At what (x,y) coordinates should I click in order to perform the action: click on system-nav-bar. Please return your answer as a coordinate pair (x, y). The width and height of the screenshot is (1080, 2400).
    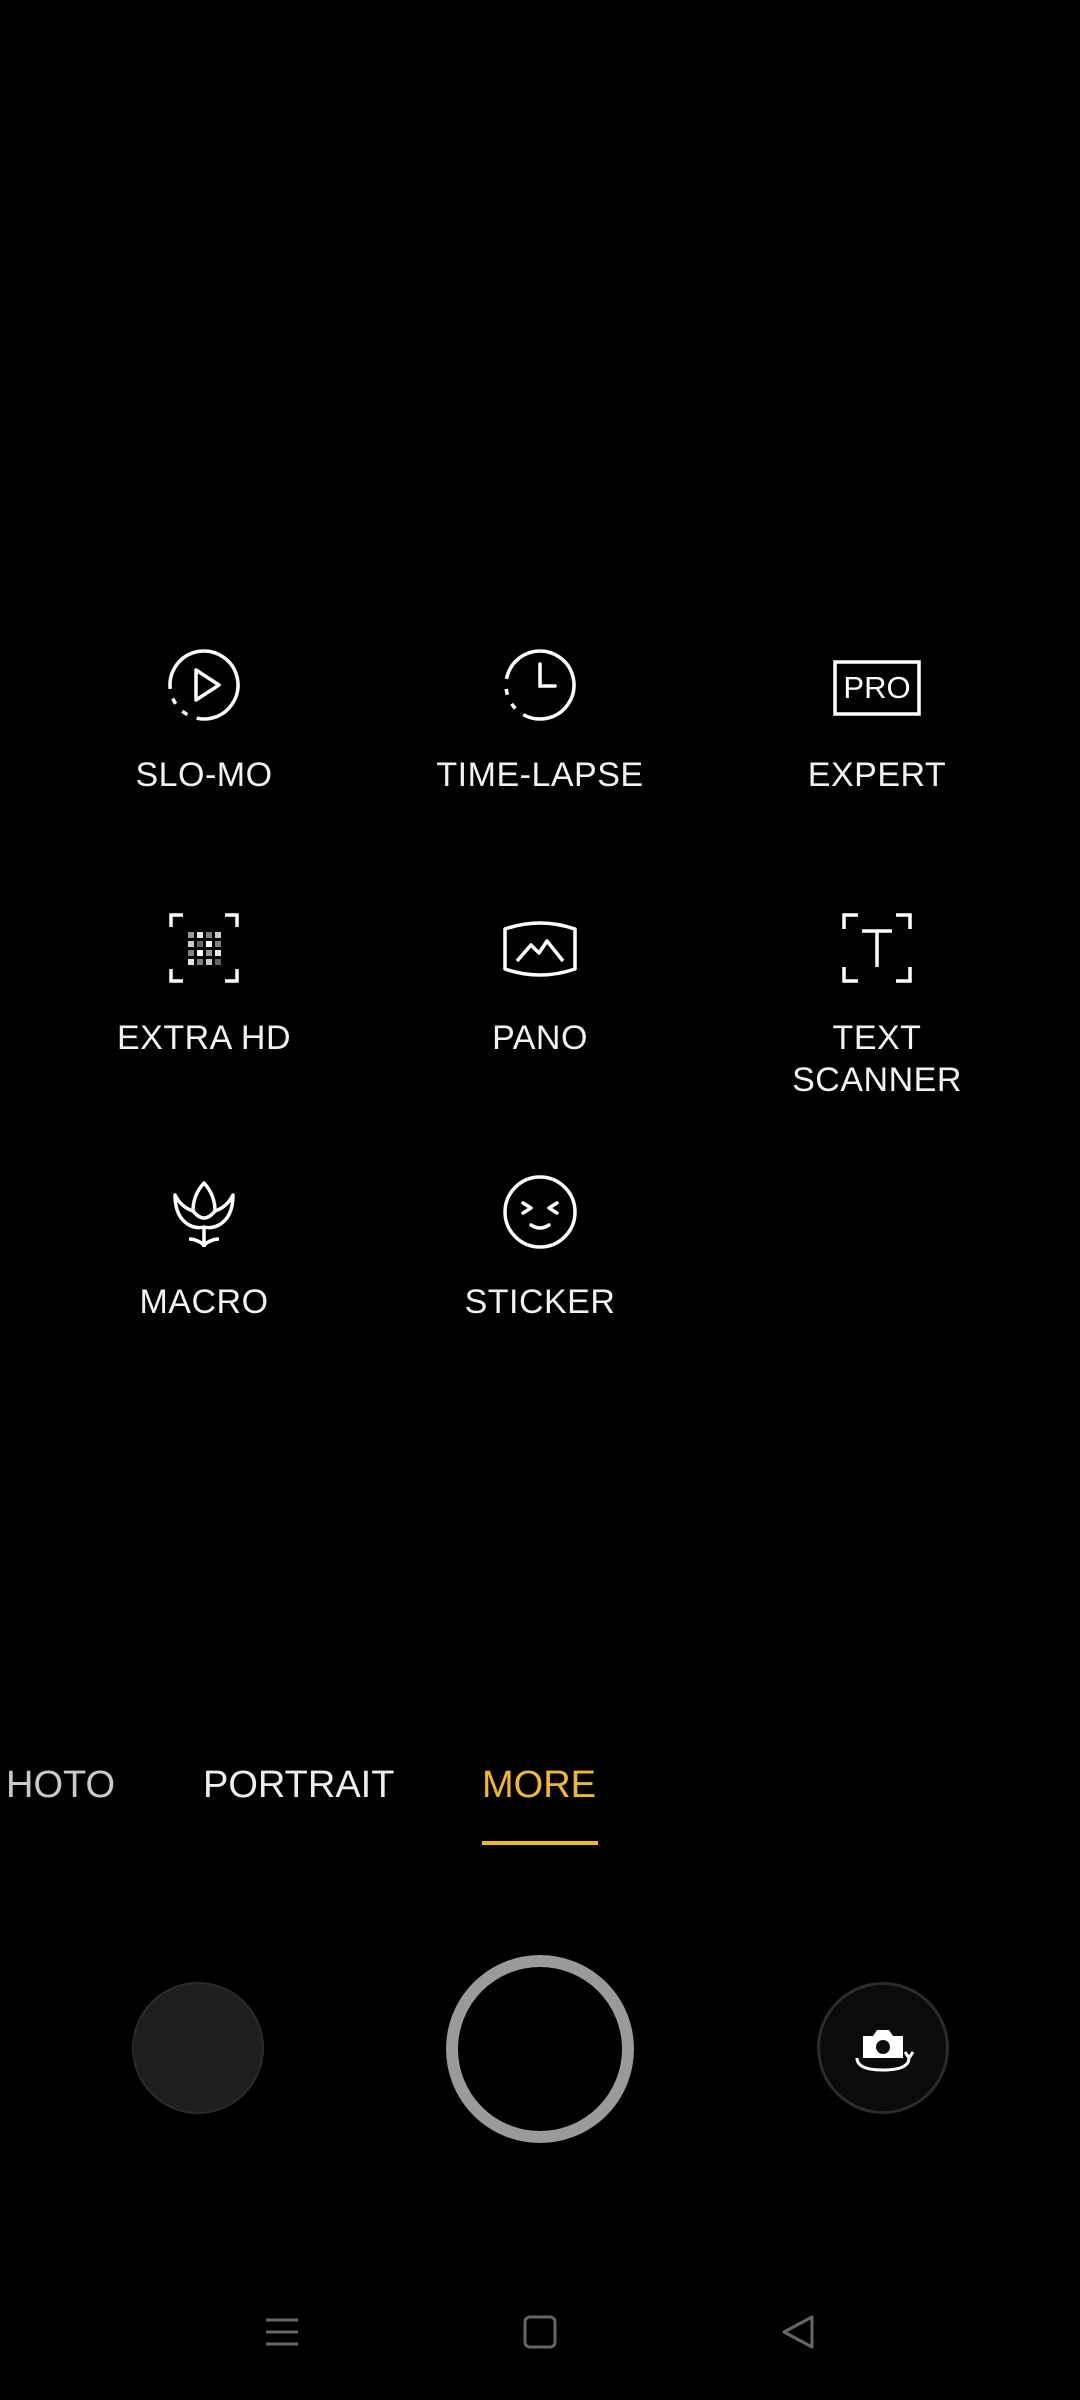
    Looking at the image, I should click on (540, 2330).